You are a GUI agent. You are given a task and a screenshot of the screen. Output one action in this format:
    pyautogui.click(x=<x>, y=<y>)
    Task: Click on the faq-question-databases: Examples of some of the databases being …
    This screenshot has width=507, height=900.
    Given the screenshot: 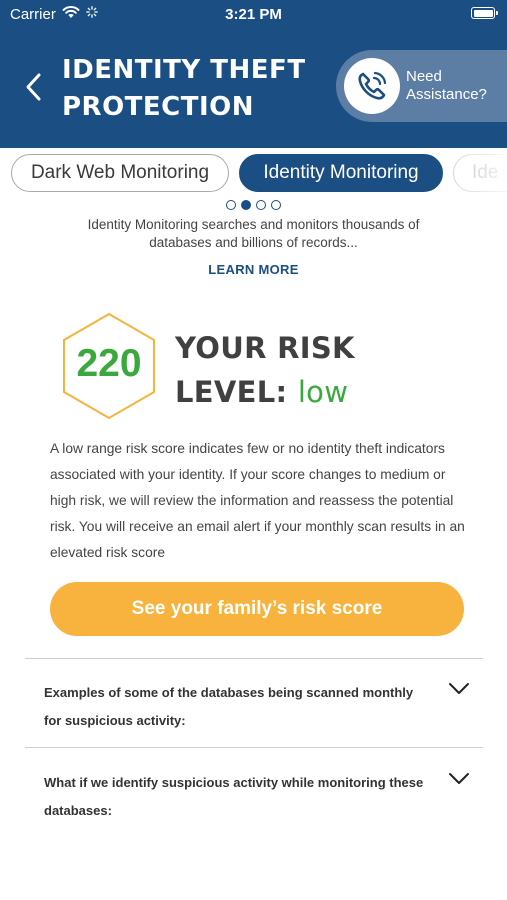 What is the action you would take?
    pyautogui.click(x=234, y=707)
    